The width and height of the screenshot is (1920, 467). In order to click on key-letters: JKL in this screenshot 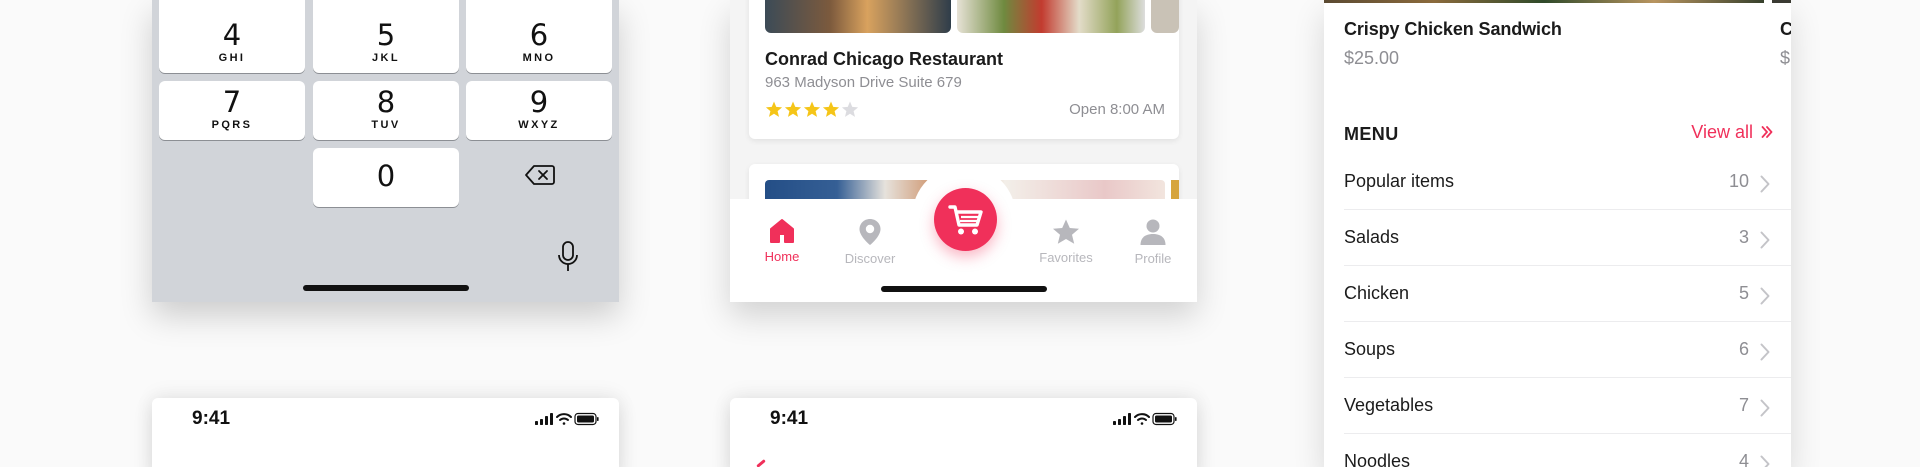, I will do `click(386, 58)`.